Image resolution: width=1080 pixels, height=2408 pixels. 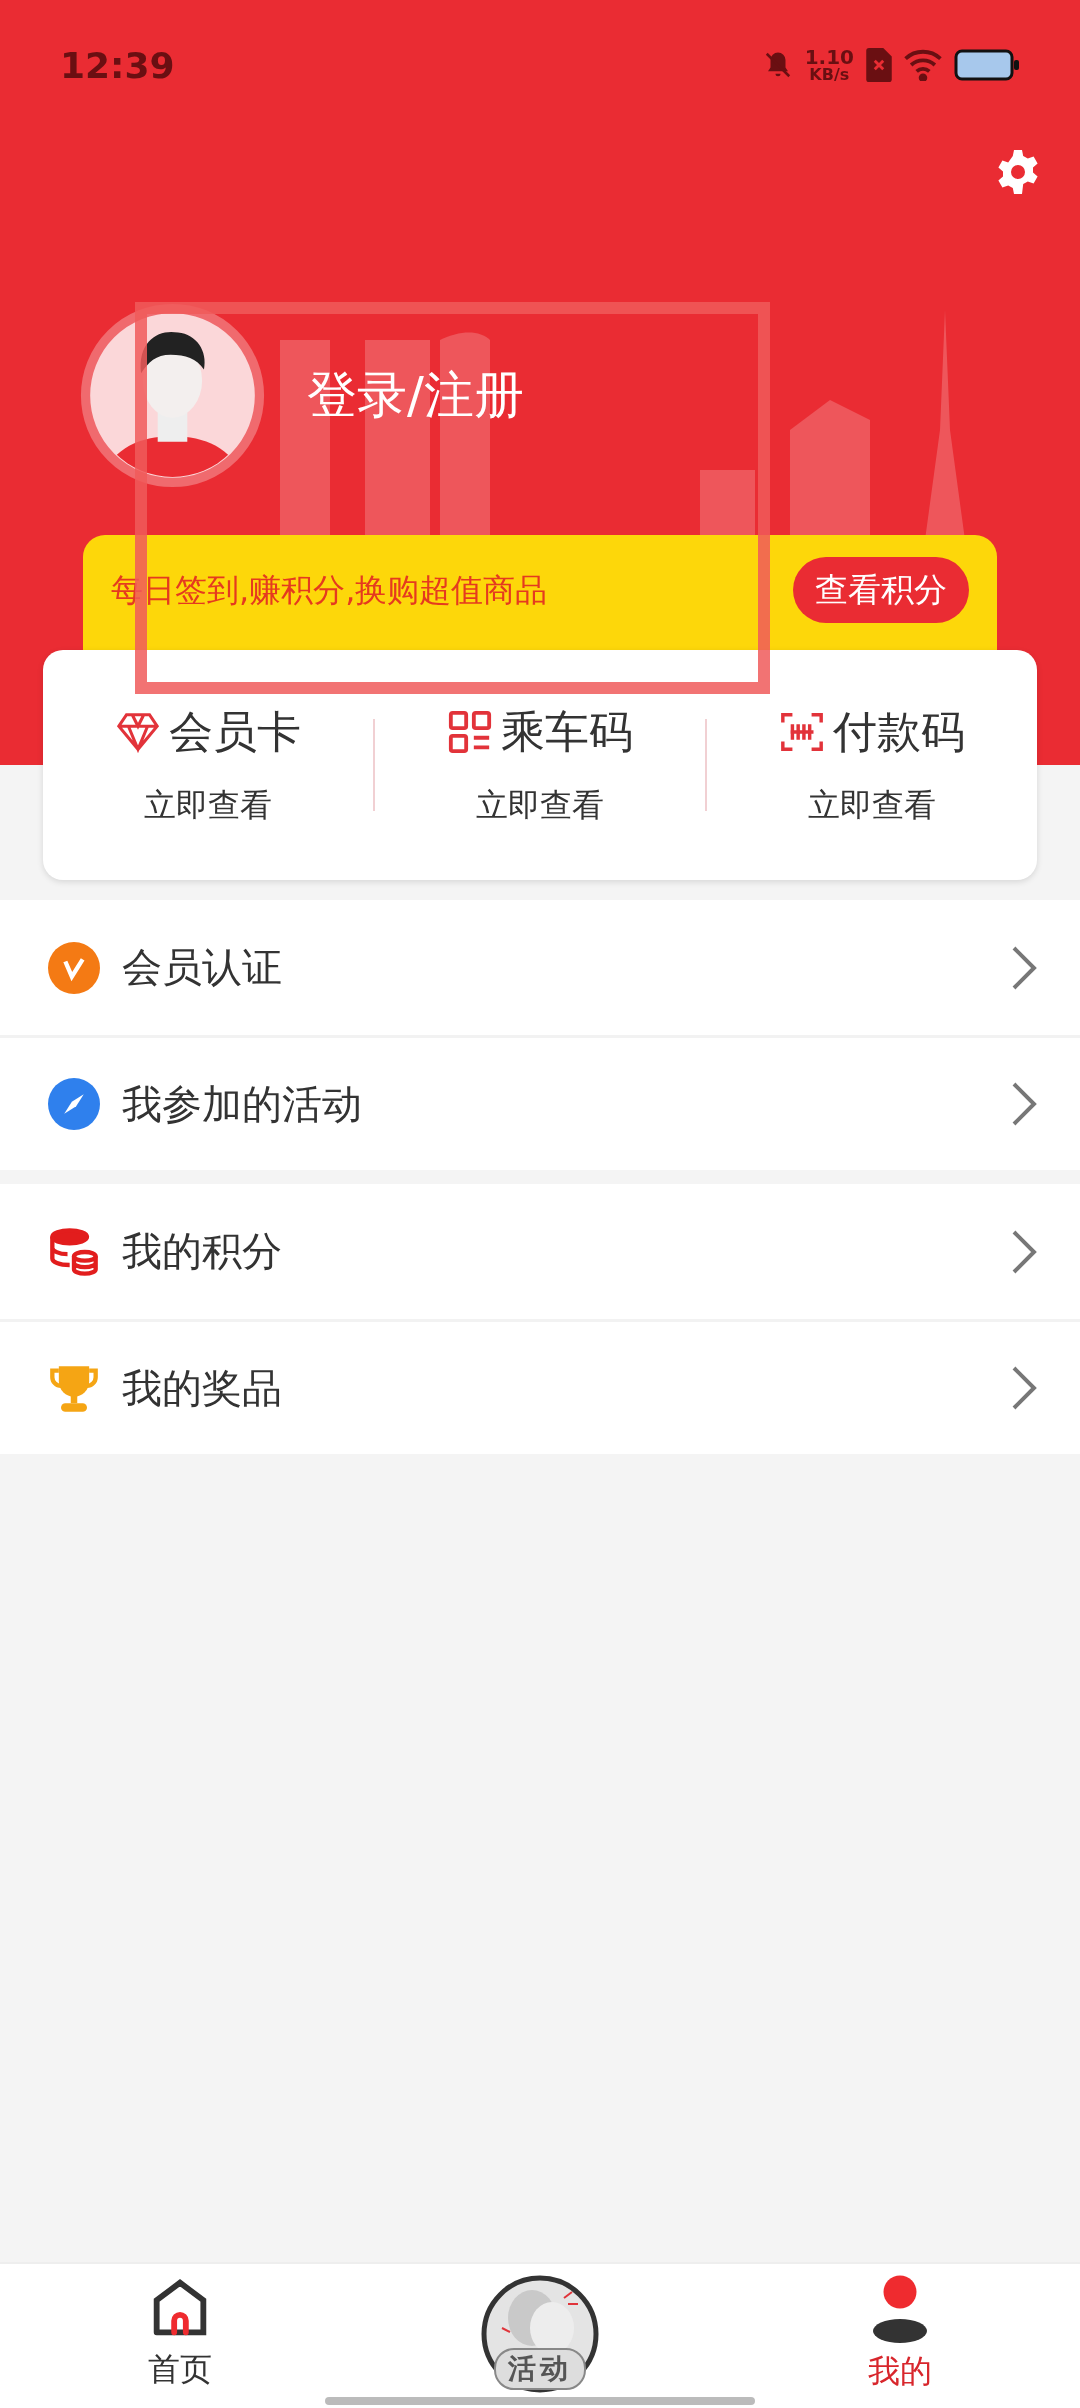 I want to click on wifi-icon, so click(x=923, y=65).